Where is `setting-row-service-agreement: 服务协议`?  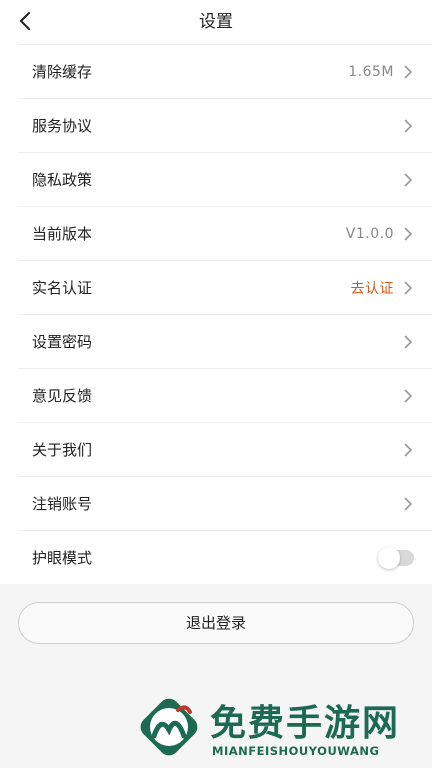 setting-row-service-agreement: 服务协议 is located at coordinates (225, 125).